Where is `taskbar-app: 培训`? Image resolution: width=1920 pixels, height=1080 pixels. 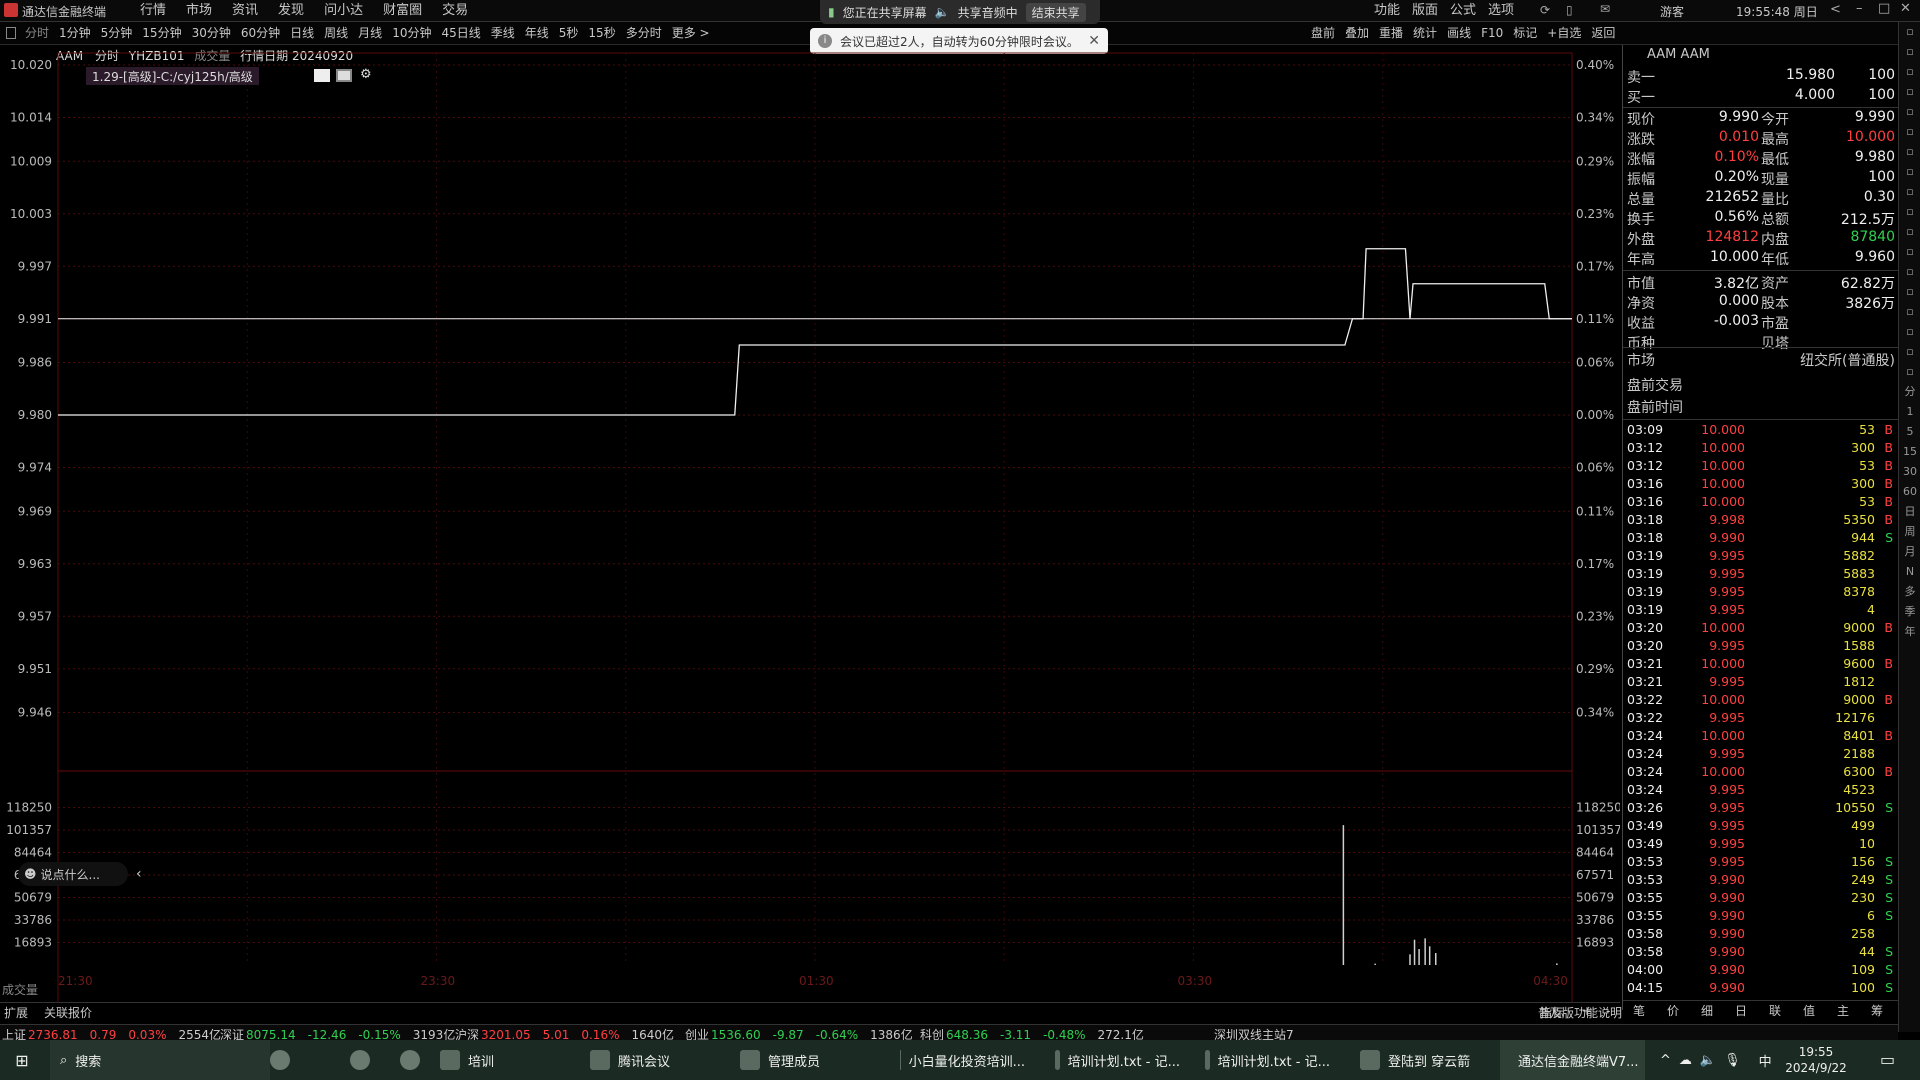 taskbar-app: 培训 is located at coordinates (502, 1060).